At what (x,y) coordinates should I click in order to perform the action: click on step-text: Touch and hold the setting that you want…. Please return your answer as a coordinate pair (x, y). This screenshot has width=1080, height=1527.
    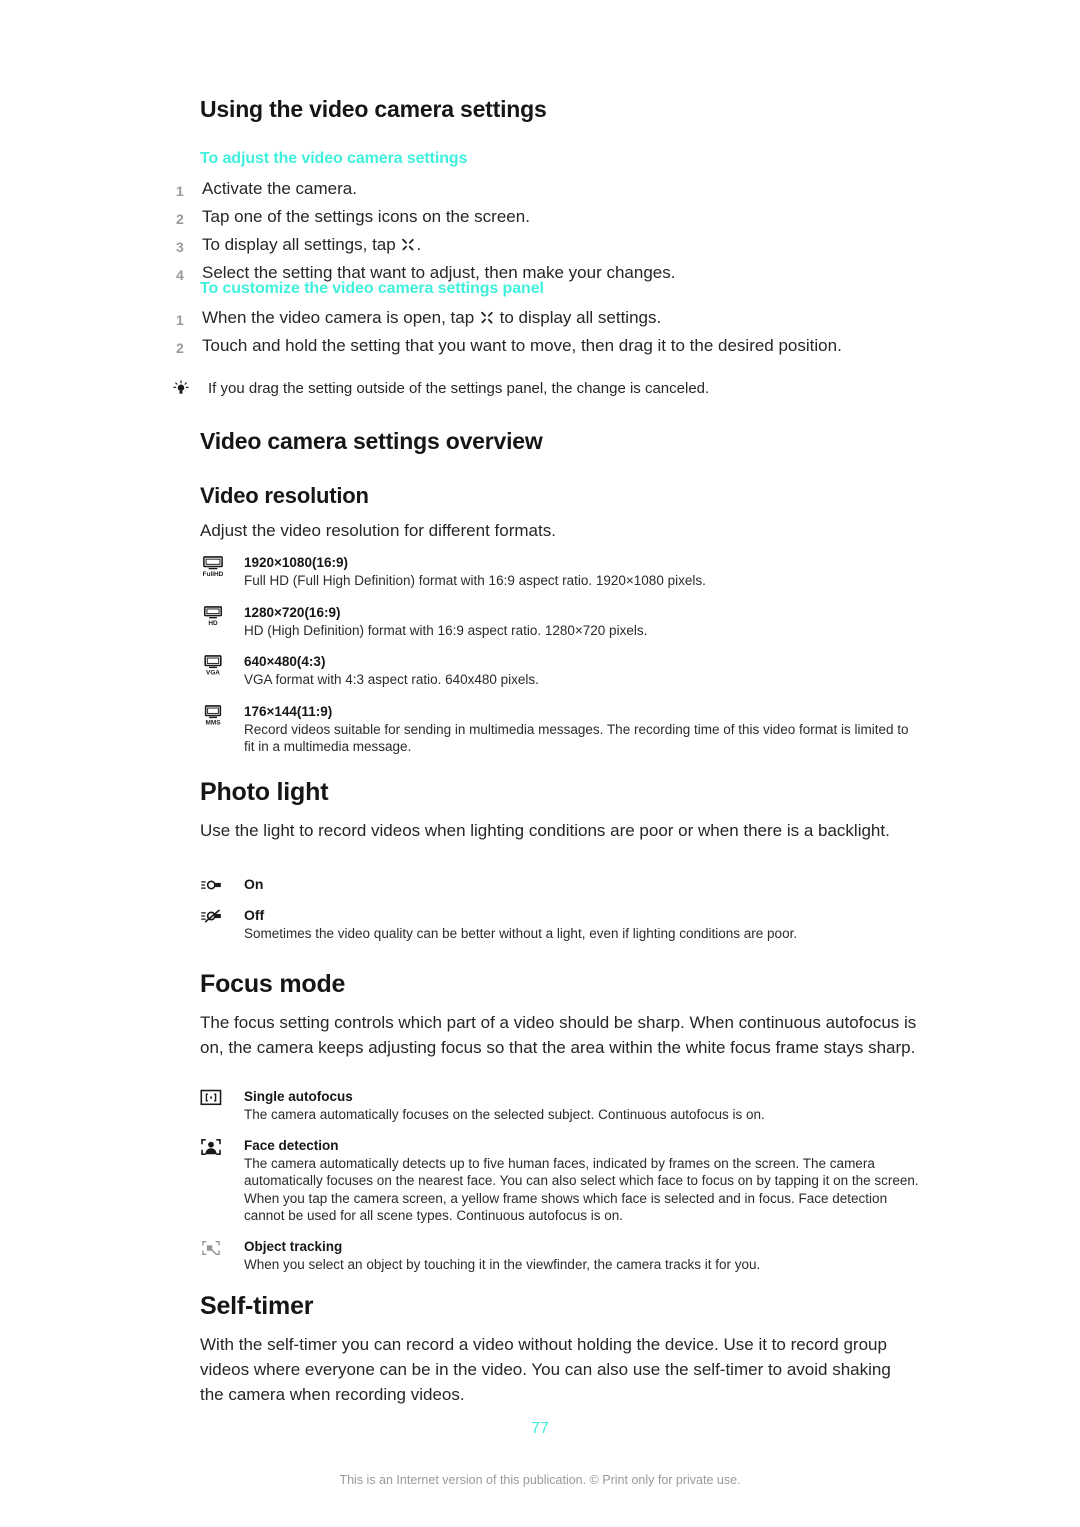
    Looking at the image, I should click on (522, 345).